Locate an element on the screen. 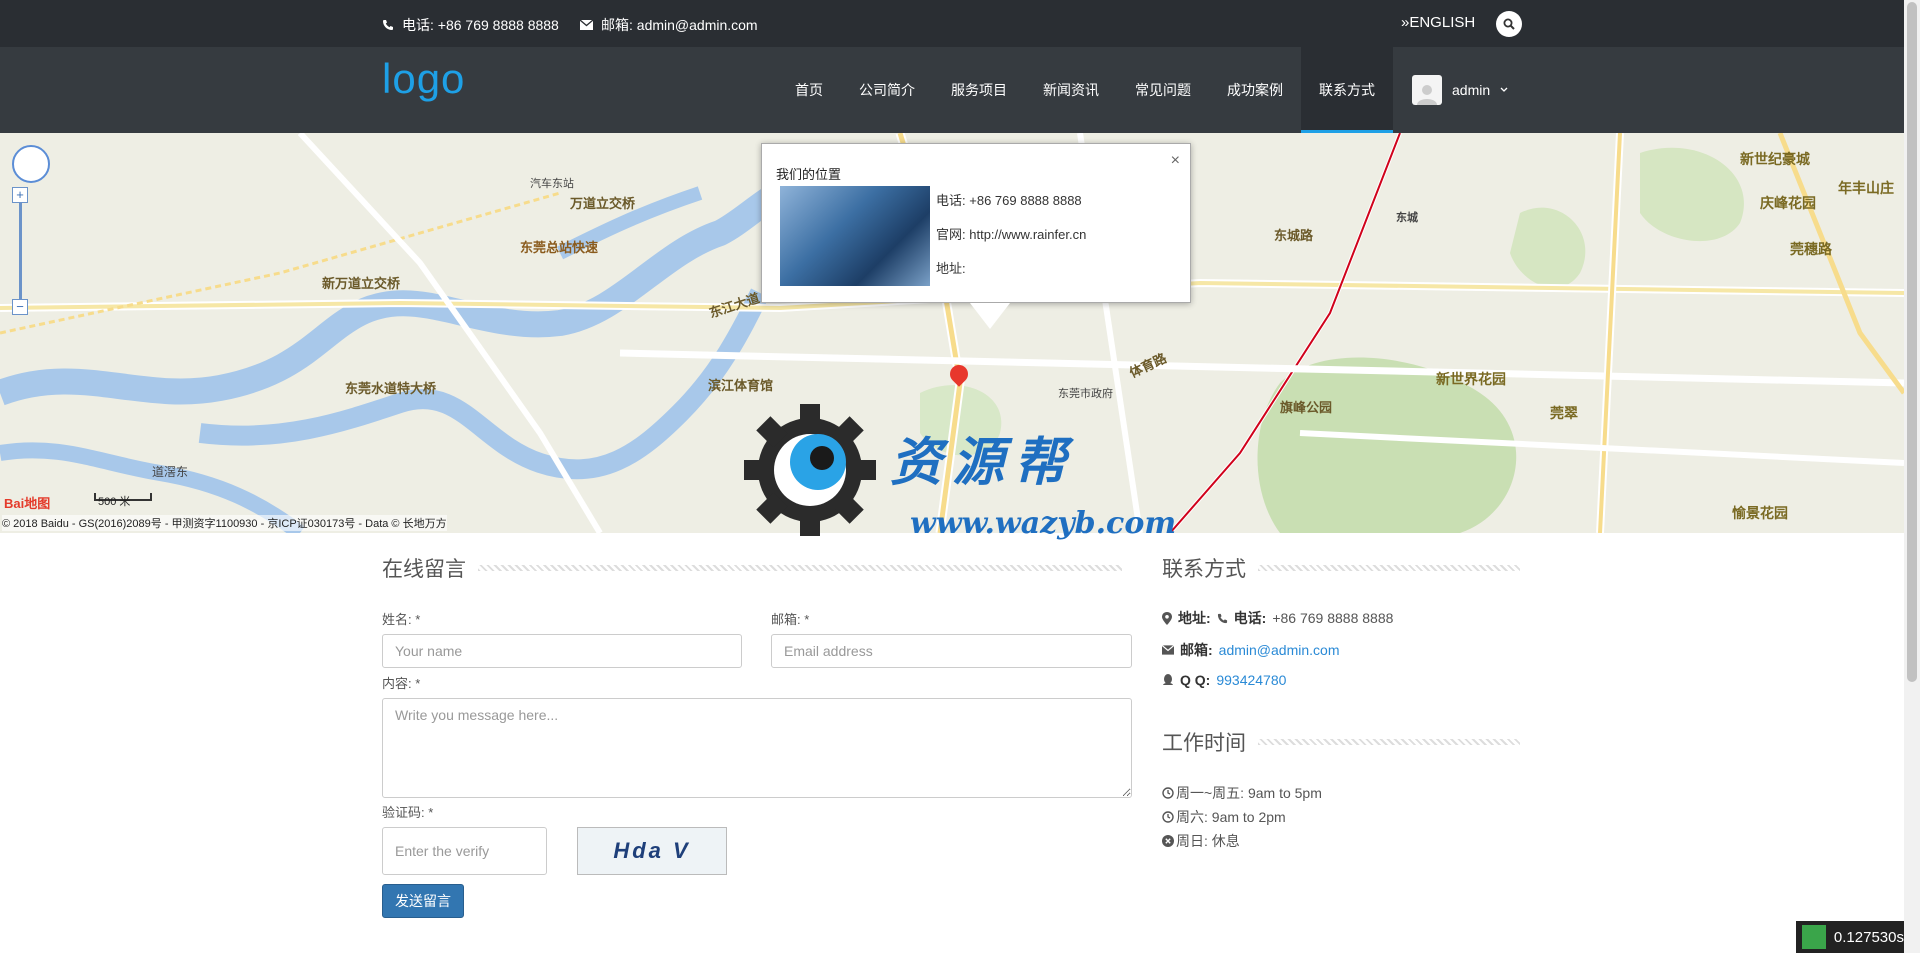  language-link: »ENGLISH is located at coordinates (1438, 22).